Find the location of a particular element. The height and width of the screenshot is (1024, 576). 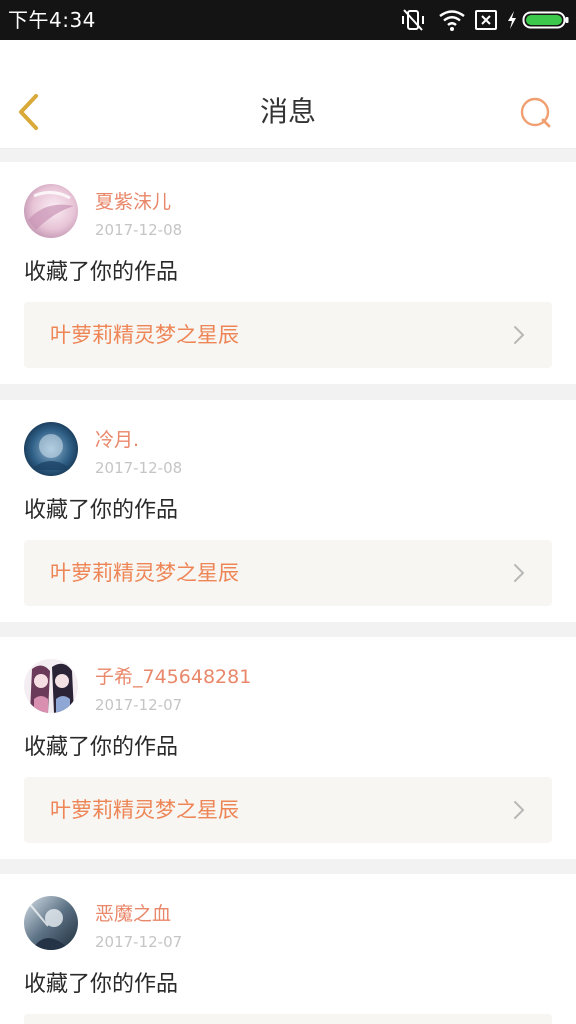

username: 冷月. is located at coordinates (117, 440).